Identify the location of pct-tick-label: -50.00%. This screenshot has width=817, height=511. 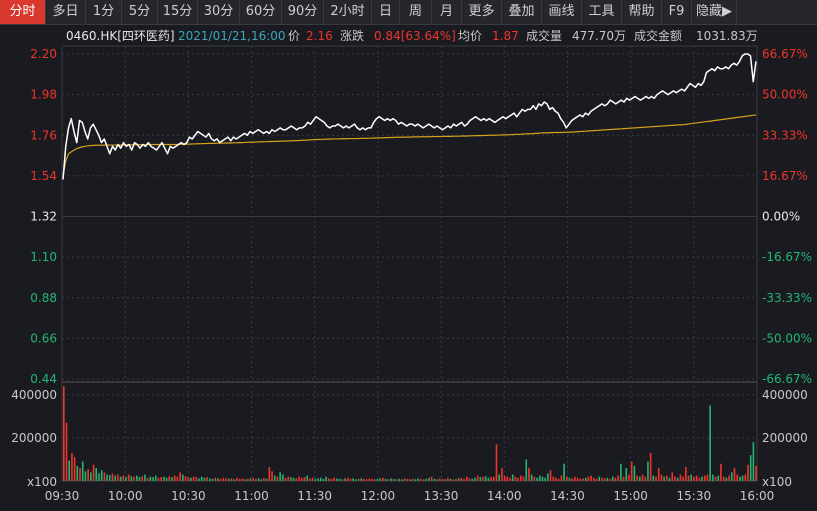
(787, 338).